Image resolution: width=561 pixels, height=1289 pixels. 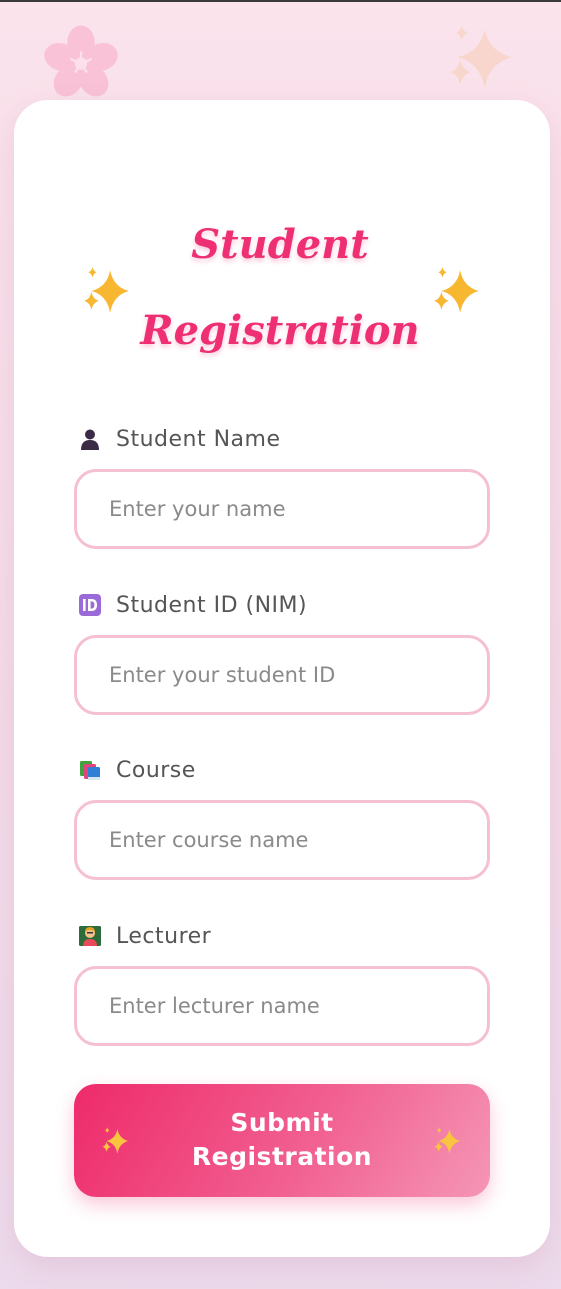 What do you see at coordinates (282, 675) in the screenshot?
I see `student-id-input` at bounding box center [282, 675].